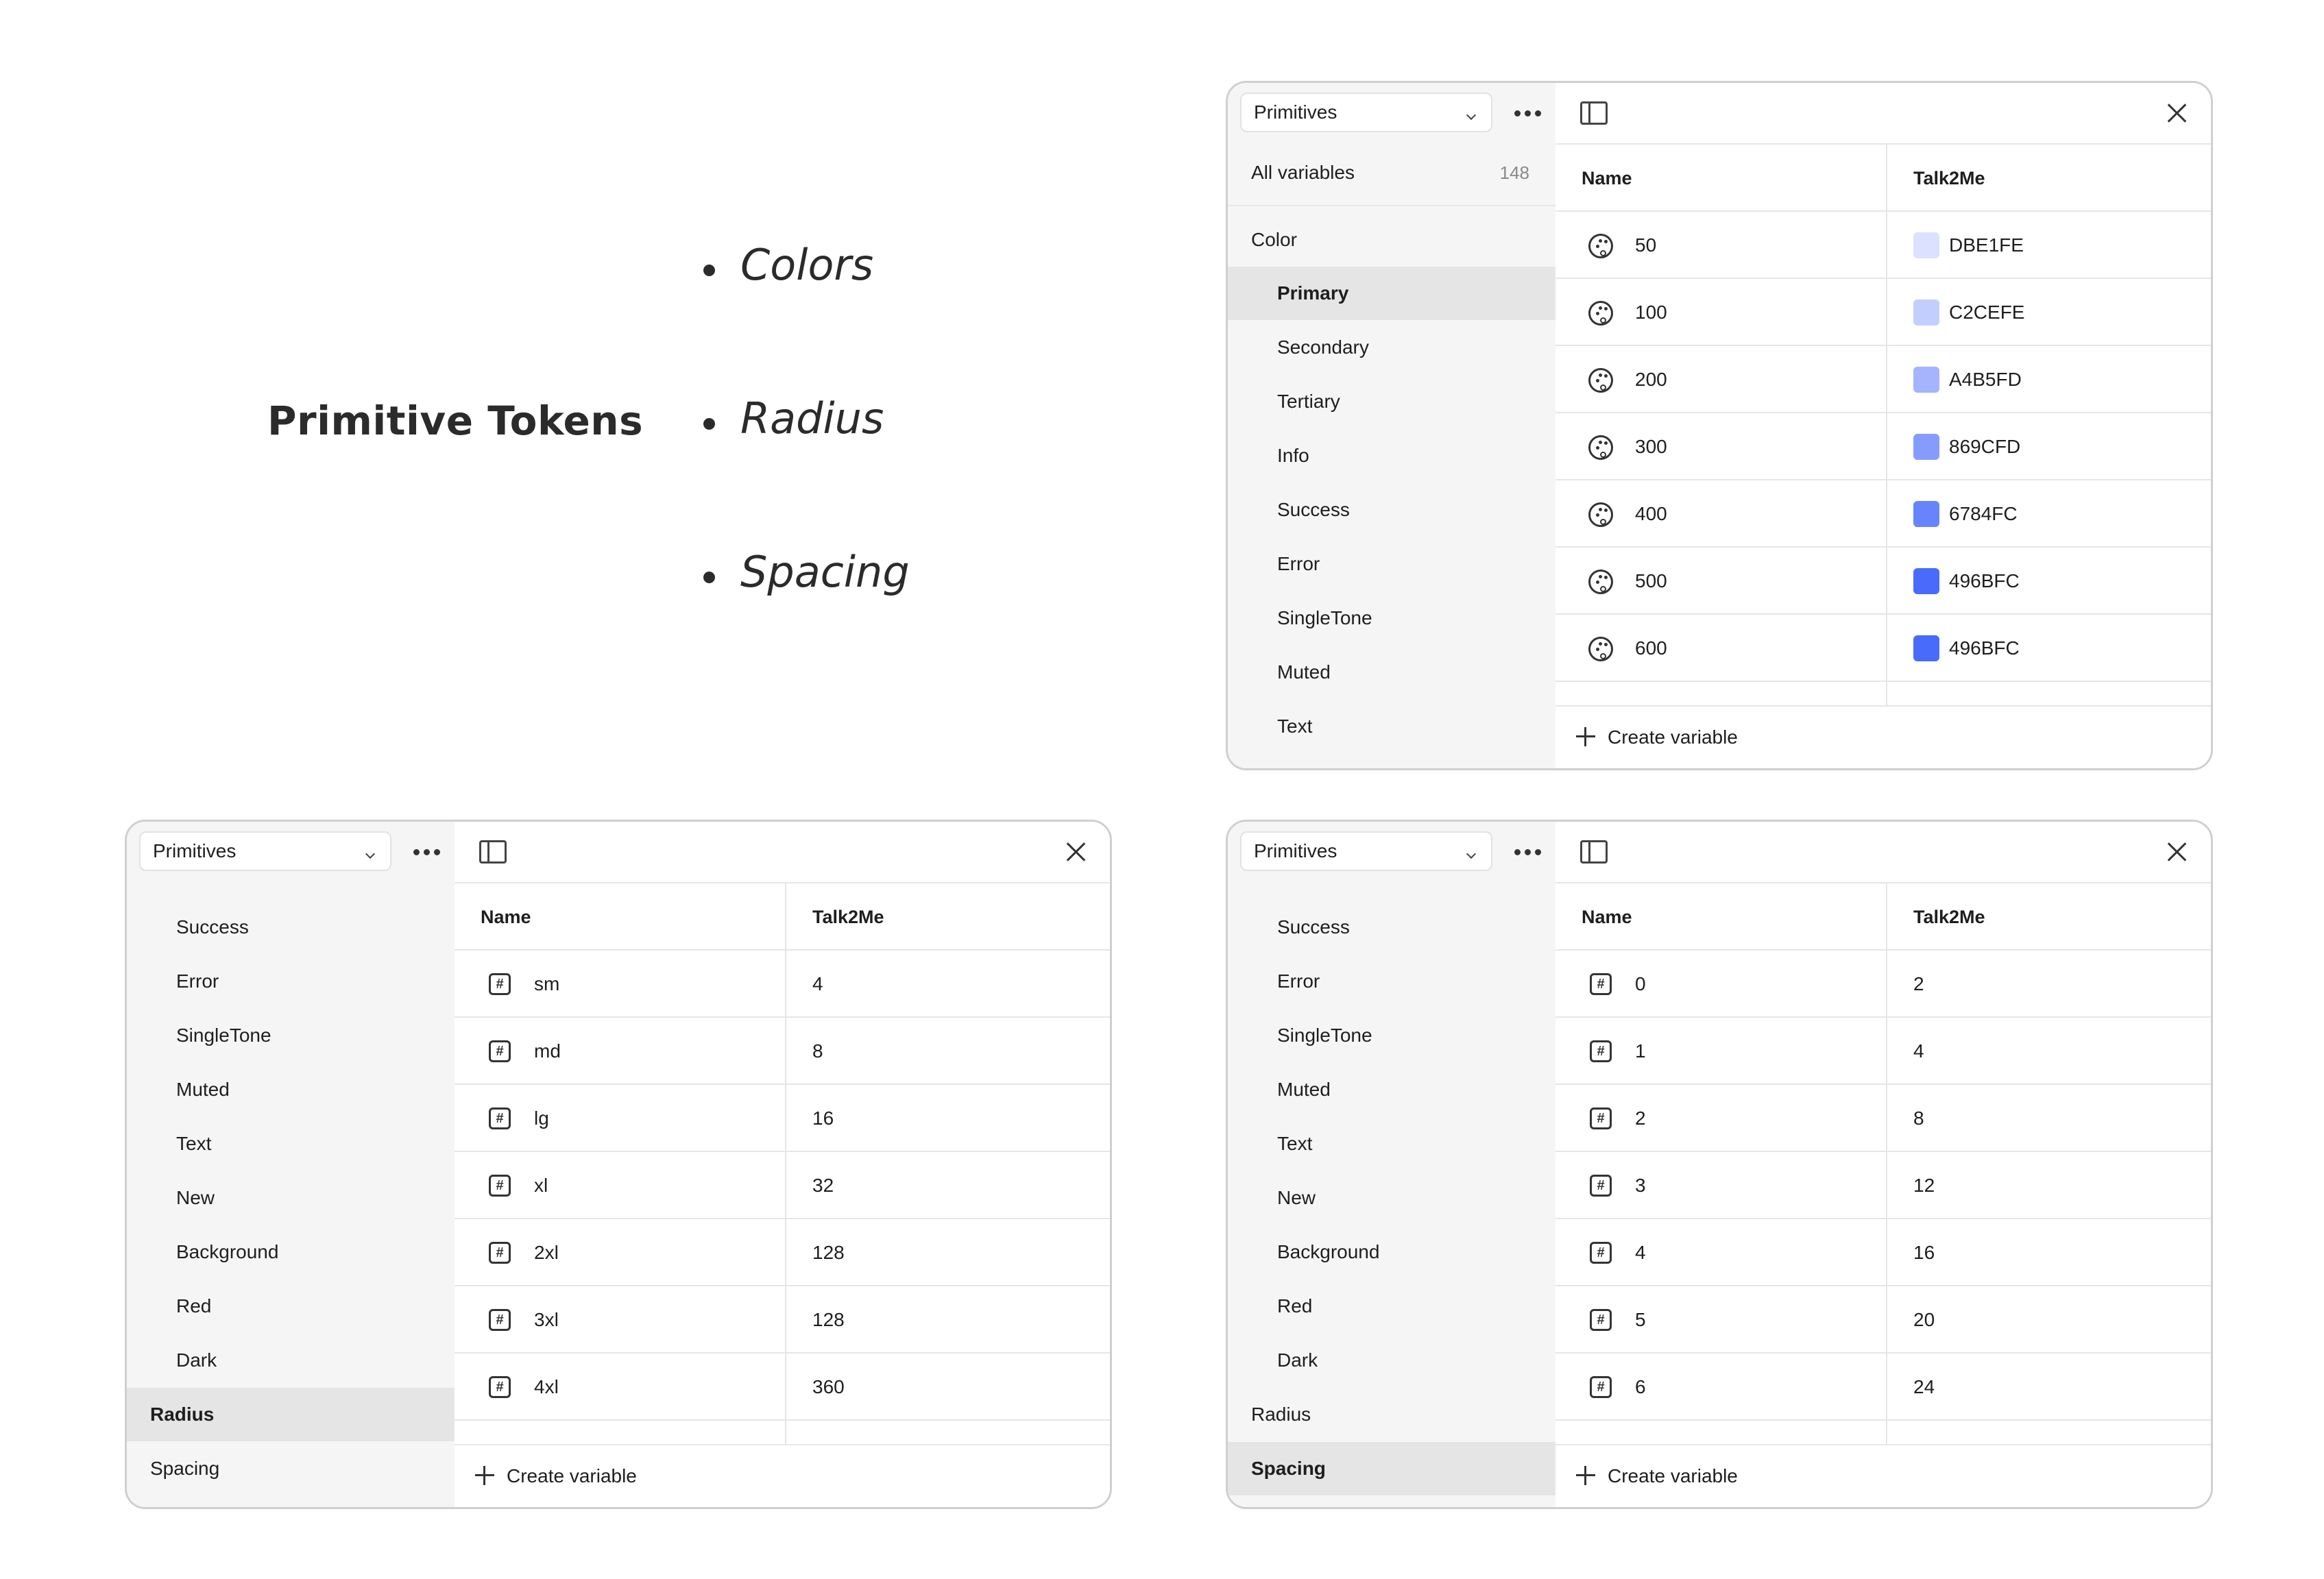 The height and width of the screenshot is (1579, 2324). Describe the element at coordinates (1392, 347) in the screenshot. I see `sidebar-item-secondary: Secondary` at that location.